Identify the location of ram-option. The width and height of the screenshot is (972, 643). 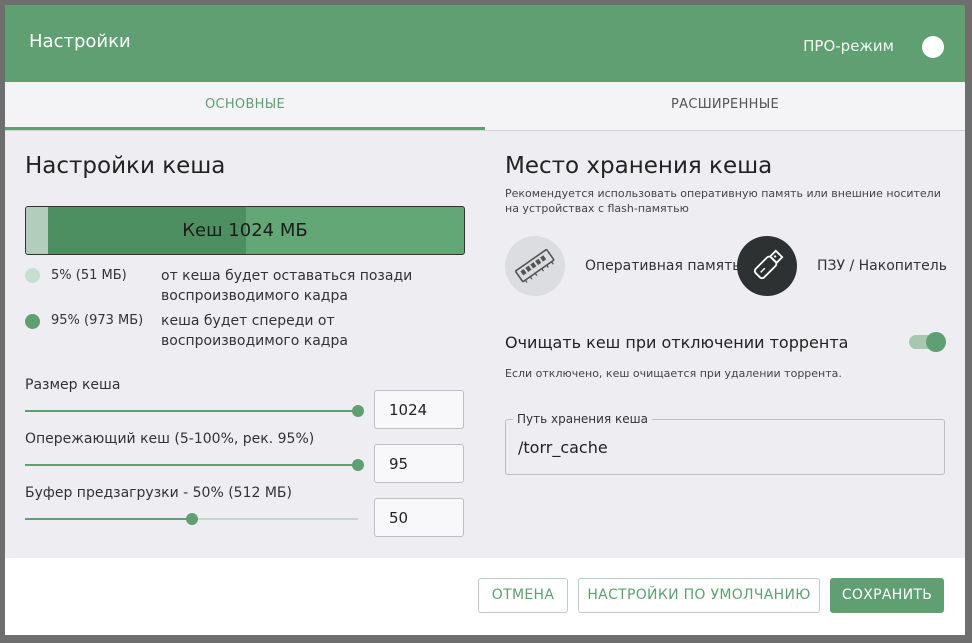
(535, 266).